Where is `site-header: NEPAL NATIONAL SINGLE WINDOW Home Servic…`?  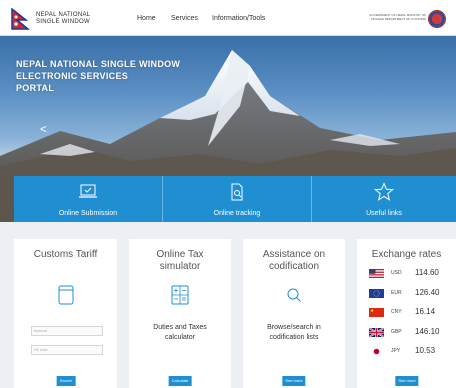 site-header: NEPAL NATIONAL SINGLE WINDOW Home Servic… is located at coordinates (228, 18).